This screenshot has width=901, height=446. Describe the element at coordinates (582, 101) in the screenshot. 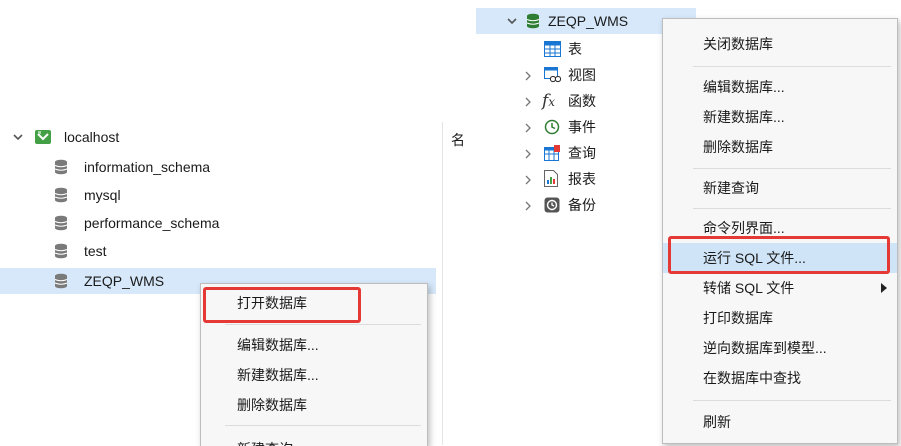

I see `tree-item-label: 函数` at that location.